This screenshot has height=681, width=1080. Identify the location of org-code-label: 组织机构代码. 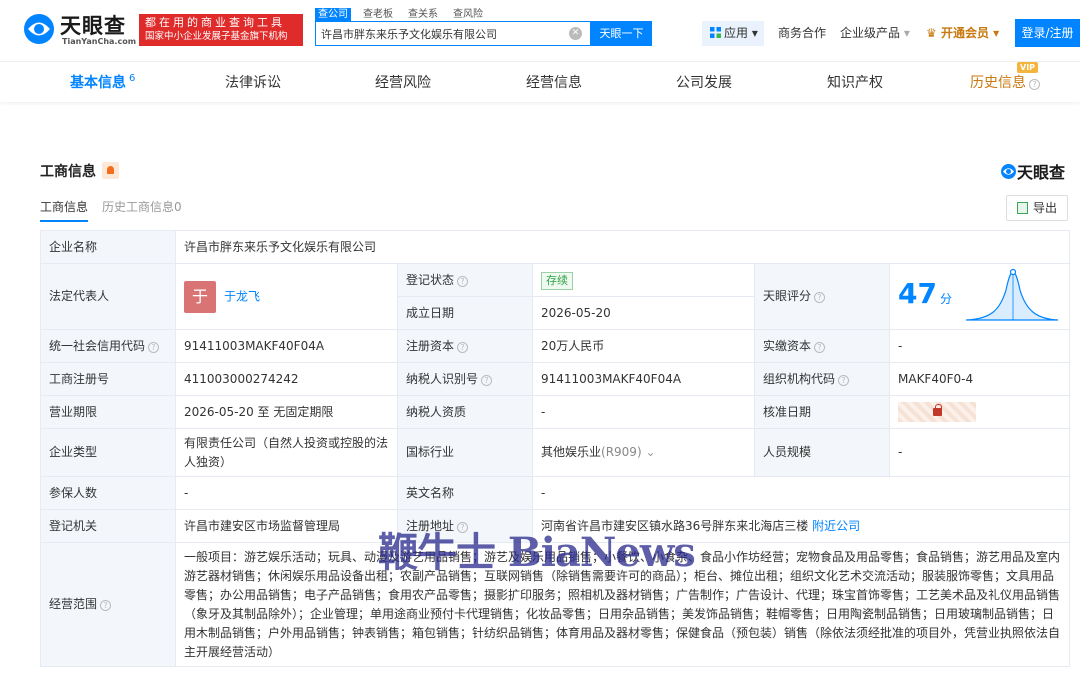
(799, 378).